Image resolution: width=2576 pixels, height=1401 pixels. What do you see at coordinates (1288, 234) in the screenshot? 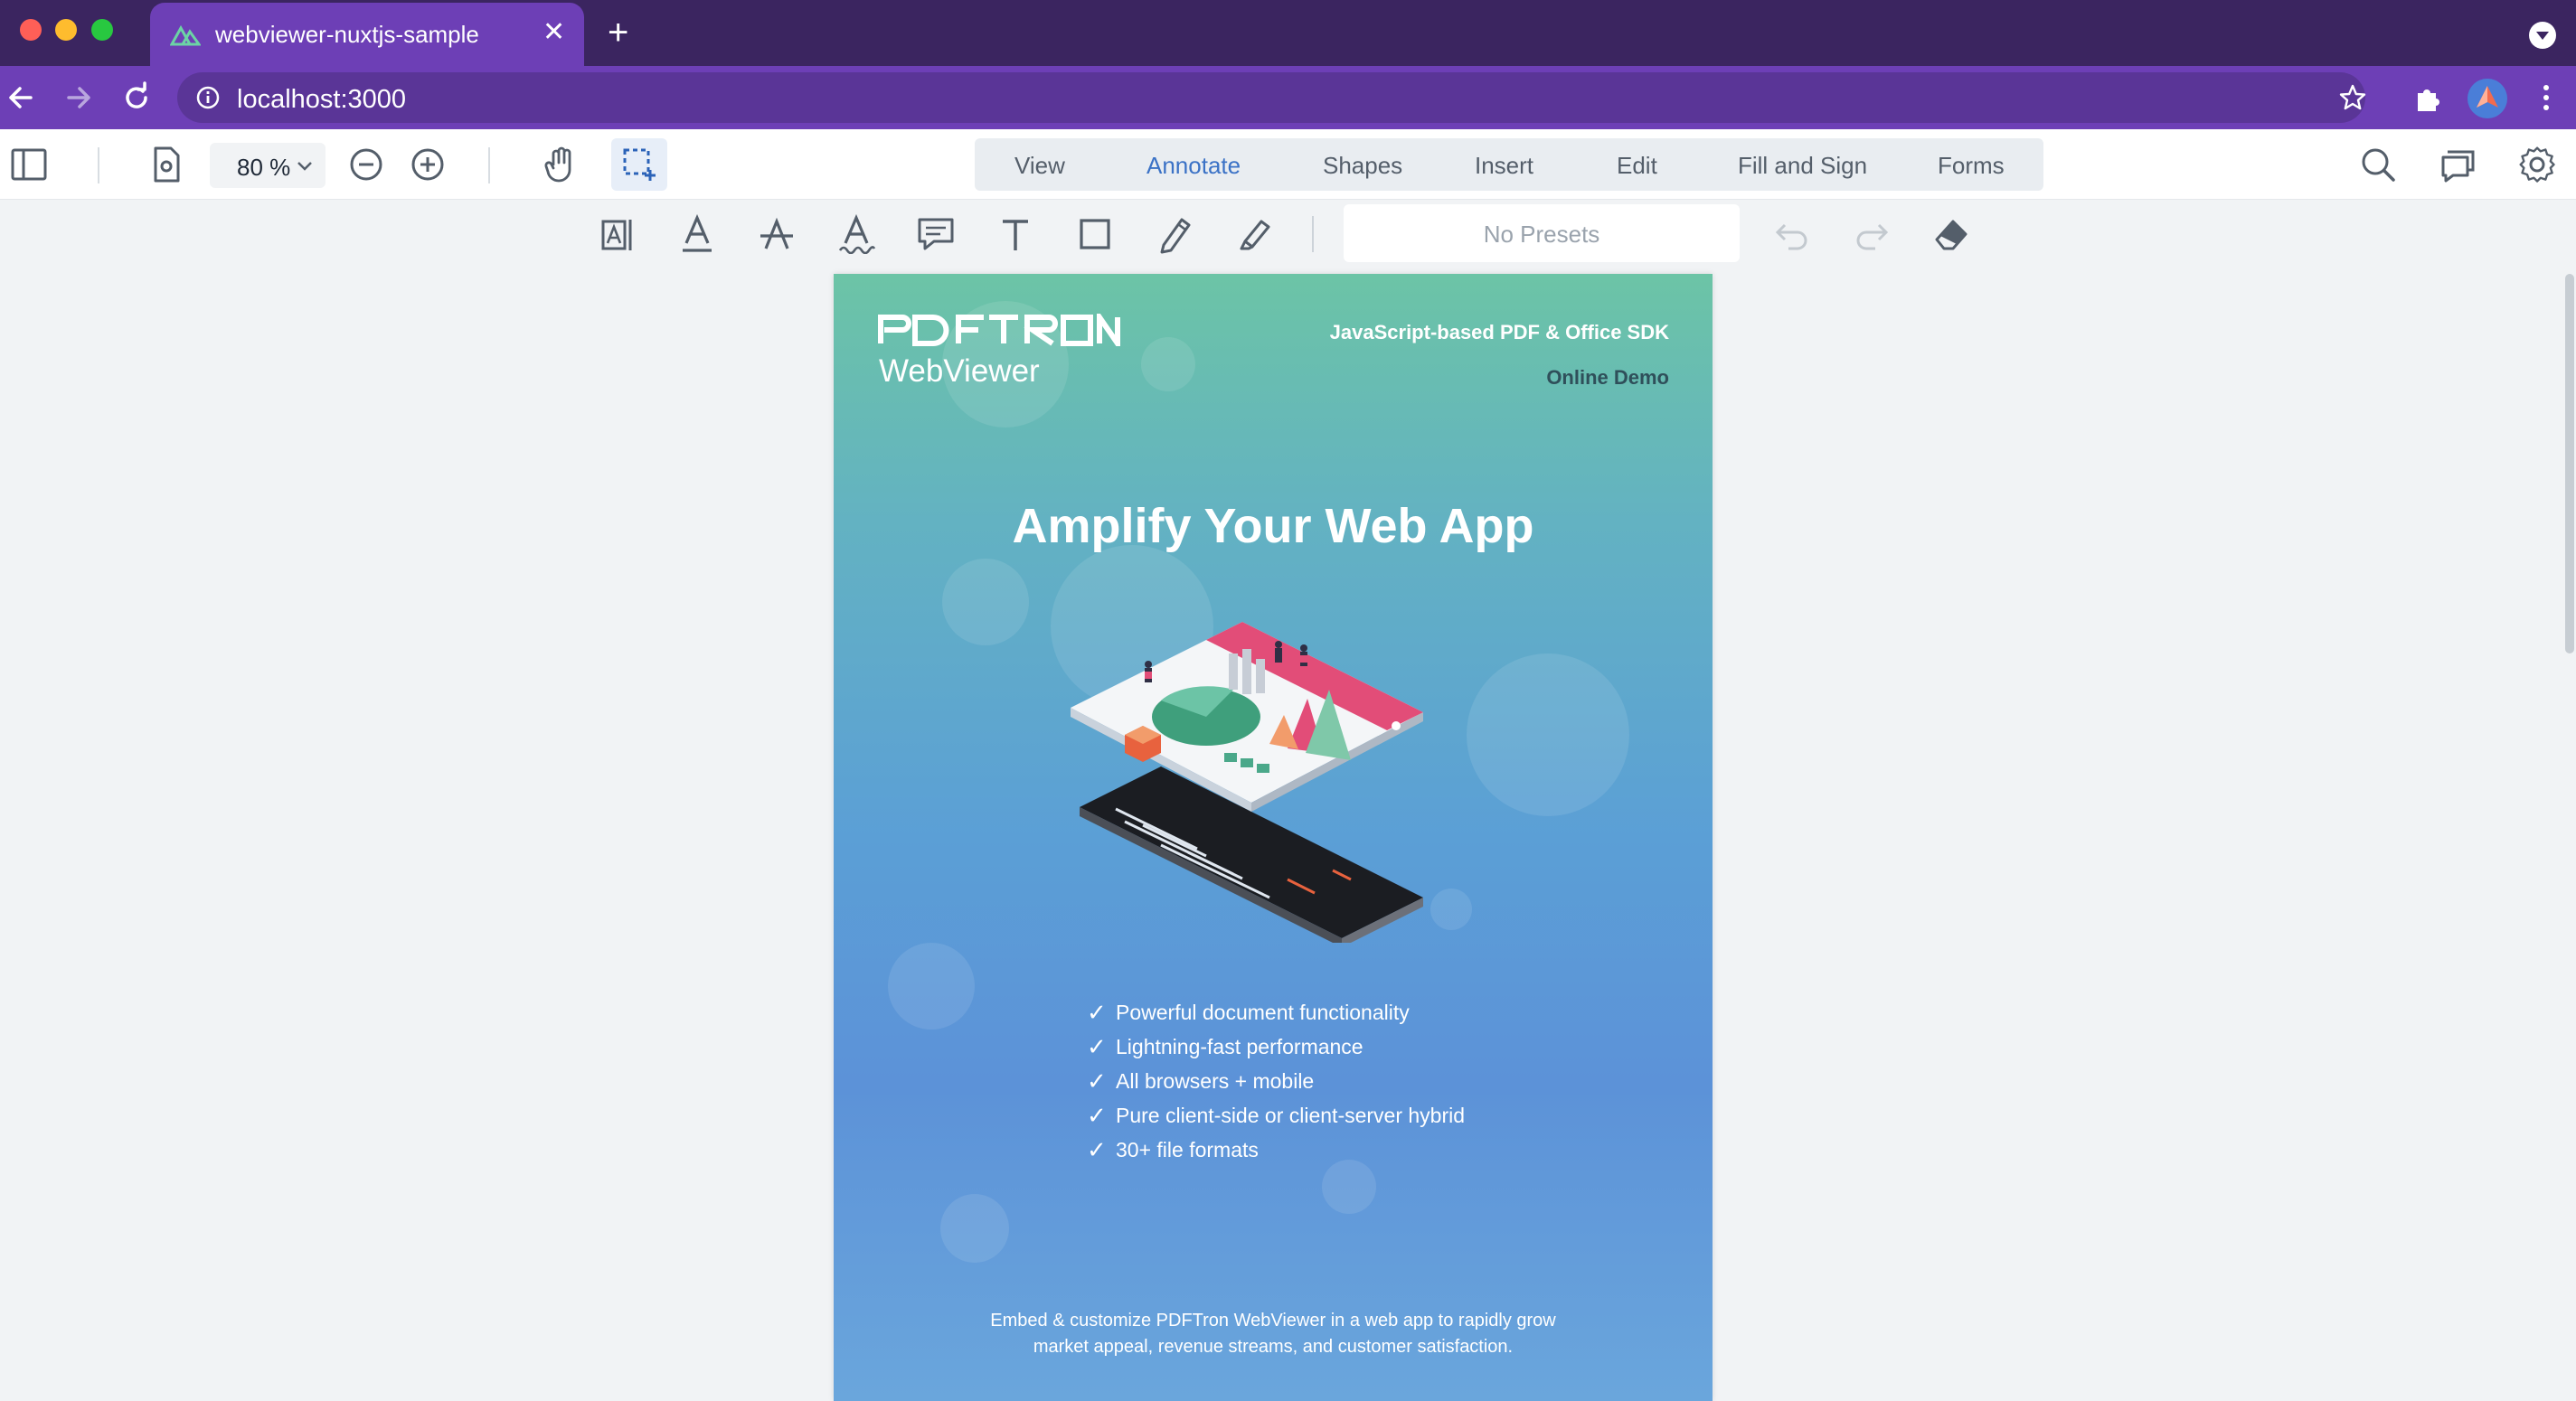
I see `annotate-toolbar: No Presets` at bounding box center [1288, 234].